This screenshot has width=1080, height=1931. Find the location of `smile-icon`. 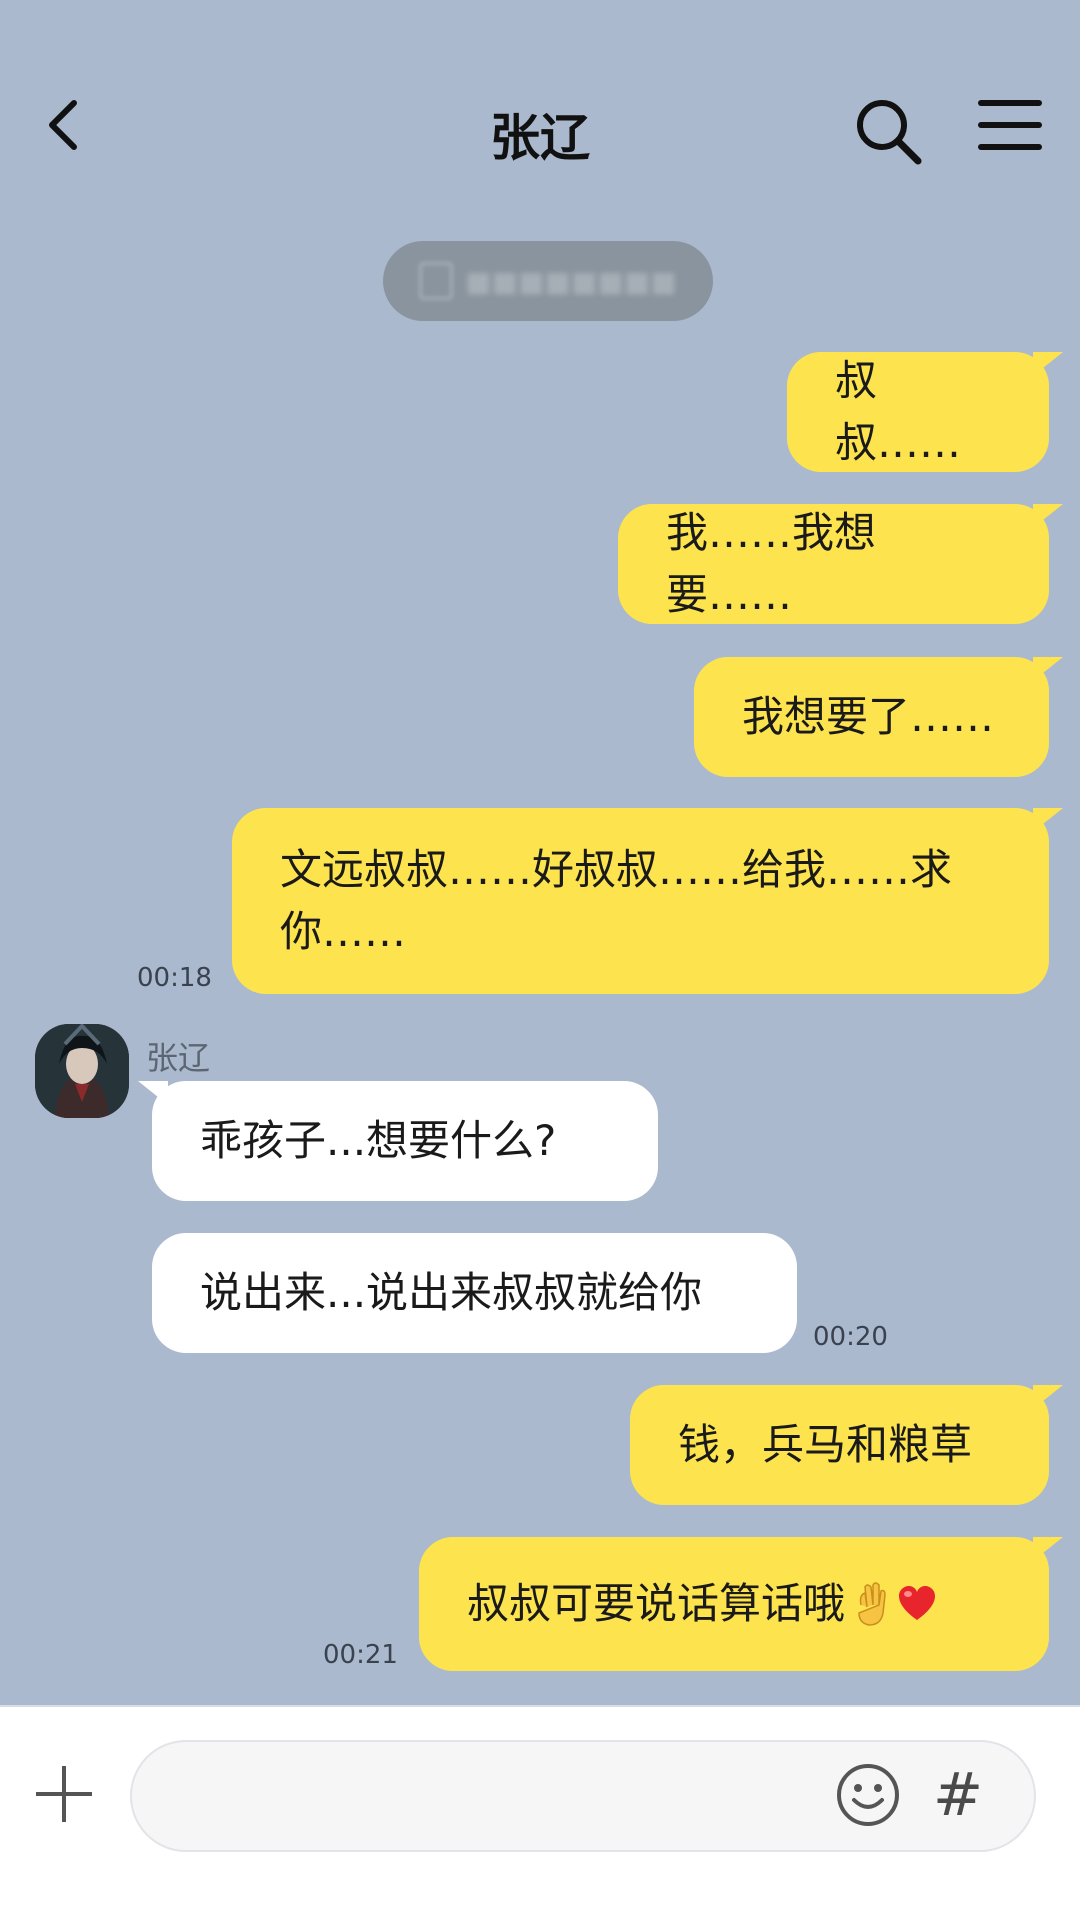

smile-icon is located at coordinates (868, 1795).